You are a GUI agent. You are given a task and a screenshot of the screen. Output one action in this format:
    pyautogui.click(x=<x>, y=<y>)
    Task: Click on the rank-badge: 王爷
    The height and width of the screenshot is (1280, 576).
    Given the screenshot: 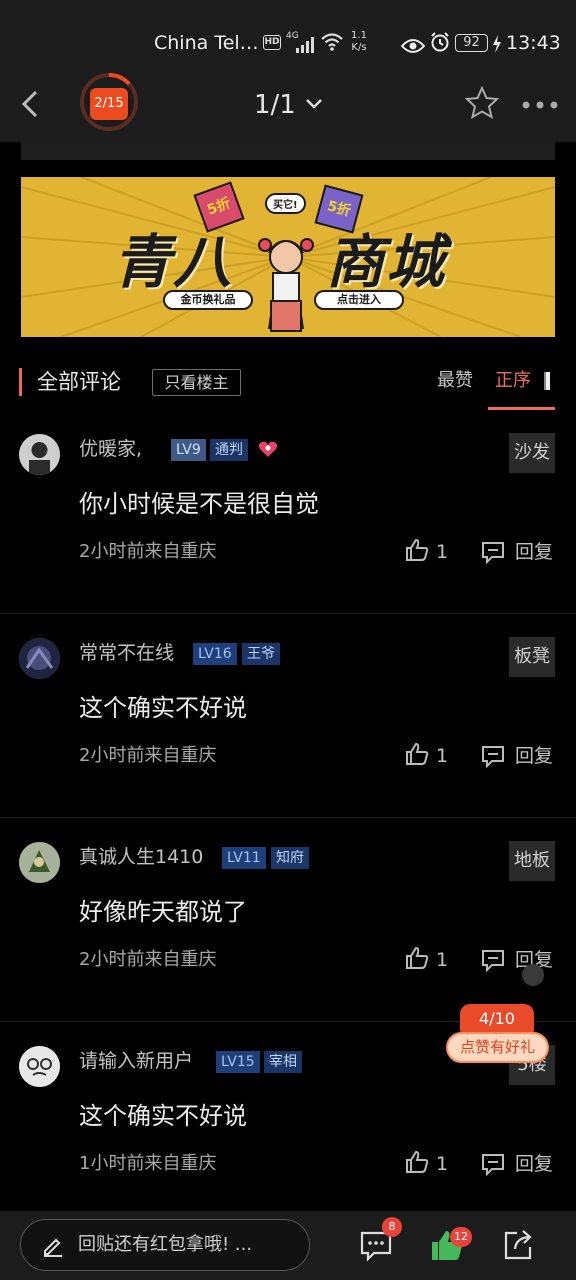 What is the action you would take?
    pyautogui.click(x=261, y=654)
    